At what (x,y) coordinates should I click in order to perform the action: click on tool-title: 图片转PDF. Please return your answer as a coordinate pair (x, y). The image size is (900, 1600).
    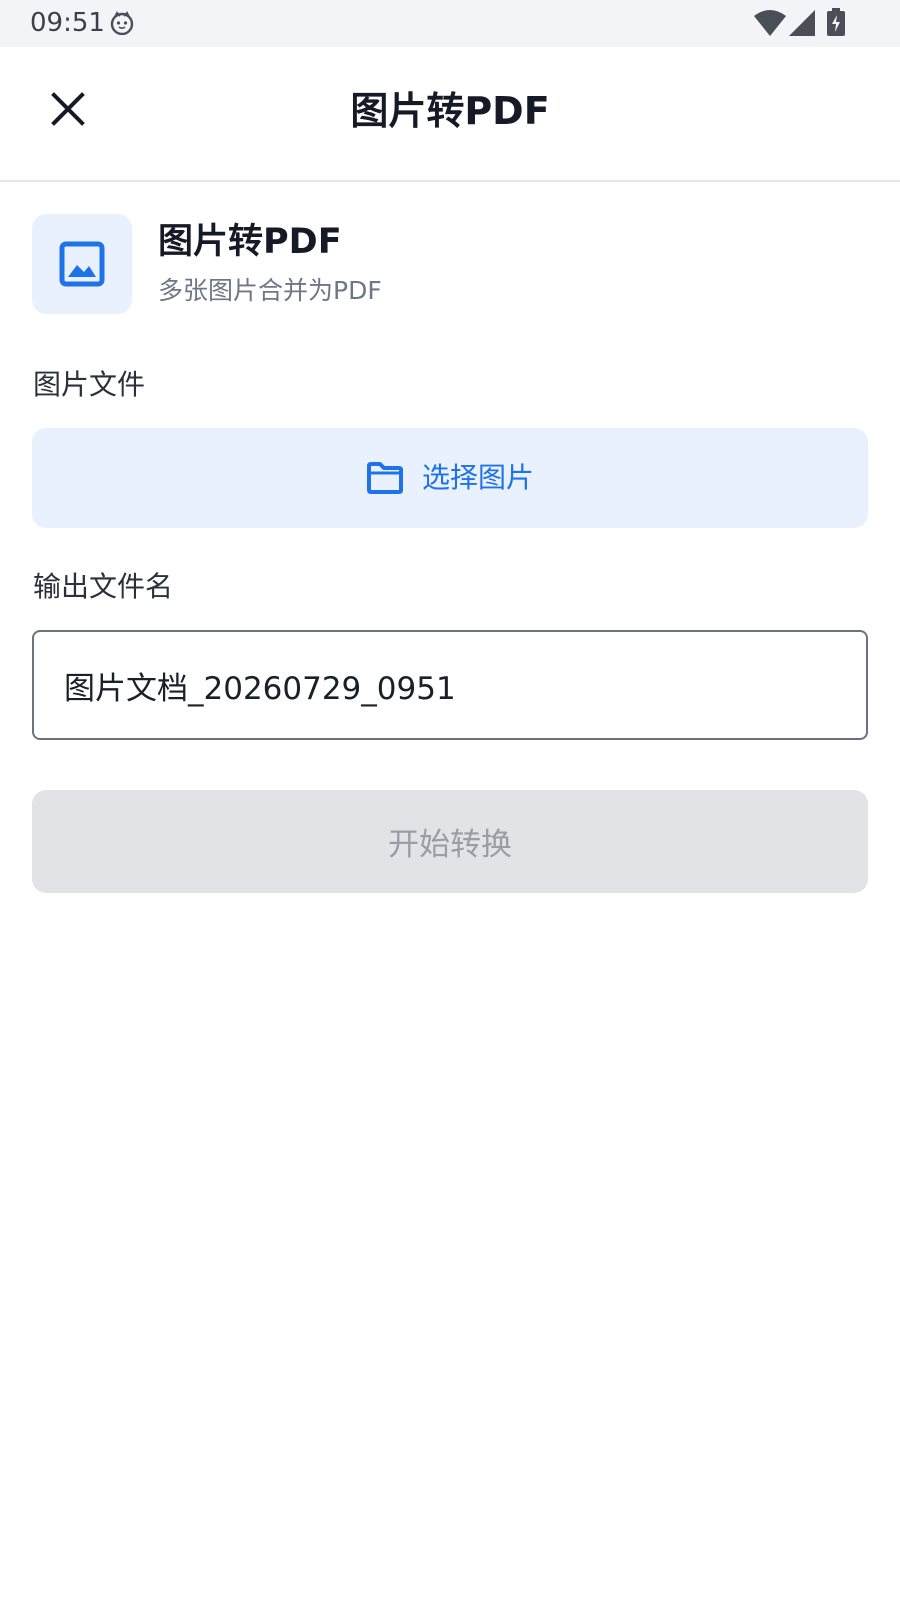
    Looking at the image, I should click on (250, 242).